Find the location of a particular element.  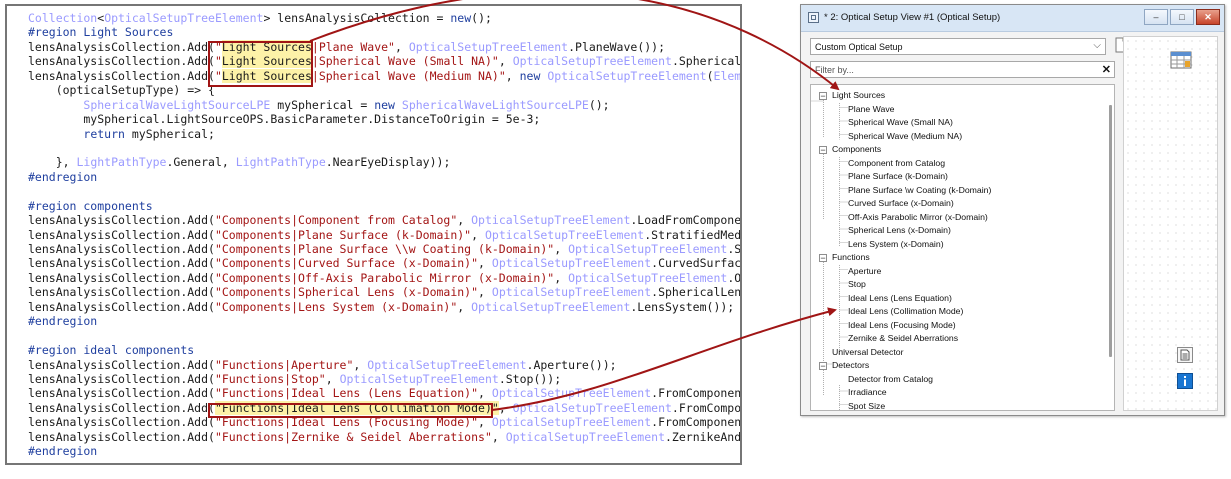

code-token: "Functions|Ideal Lens (Lens Equation)" is located at coordinates (346, 393).